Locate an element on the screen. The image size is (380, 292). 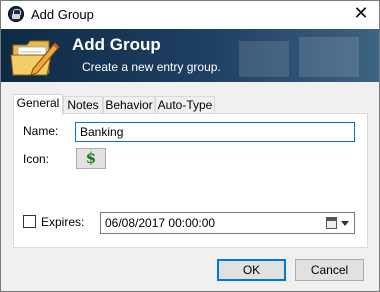
app-lock-icon is located at coordinates (16, 14).